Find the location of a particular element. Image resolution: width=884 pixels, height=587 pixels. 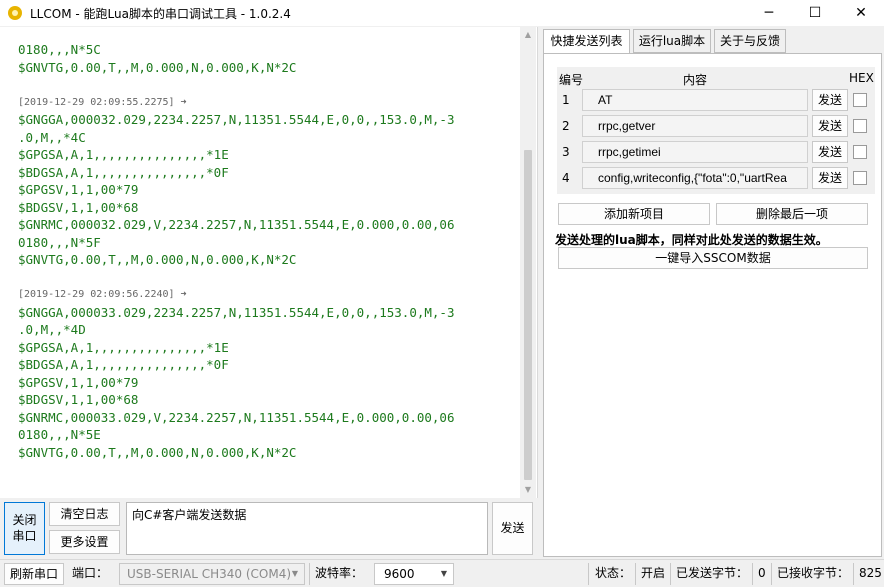

port-select-value: USB-SERIAL CH340 (COM4) is located at coordinates (209, 574).